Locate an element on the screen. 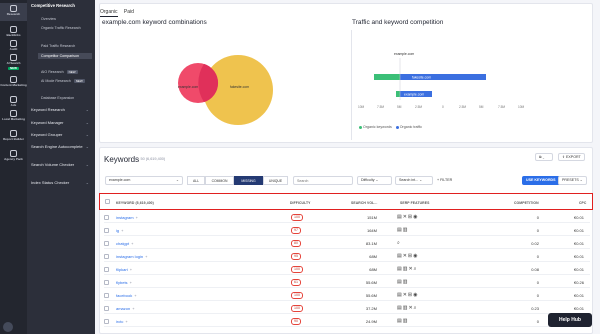 Image resolution: width=600 pixels, height=334 pixels. search-volume: 37.2M is located at coordinates (371, 308).